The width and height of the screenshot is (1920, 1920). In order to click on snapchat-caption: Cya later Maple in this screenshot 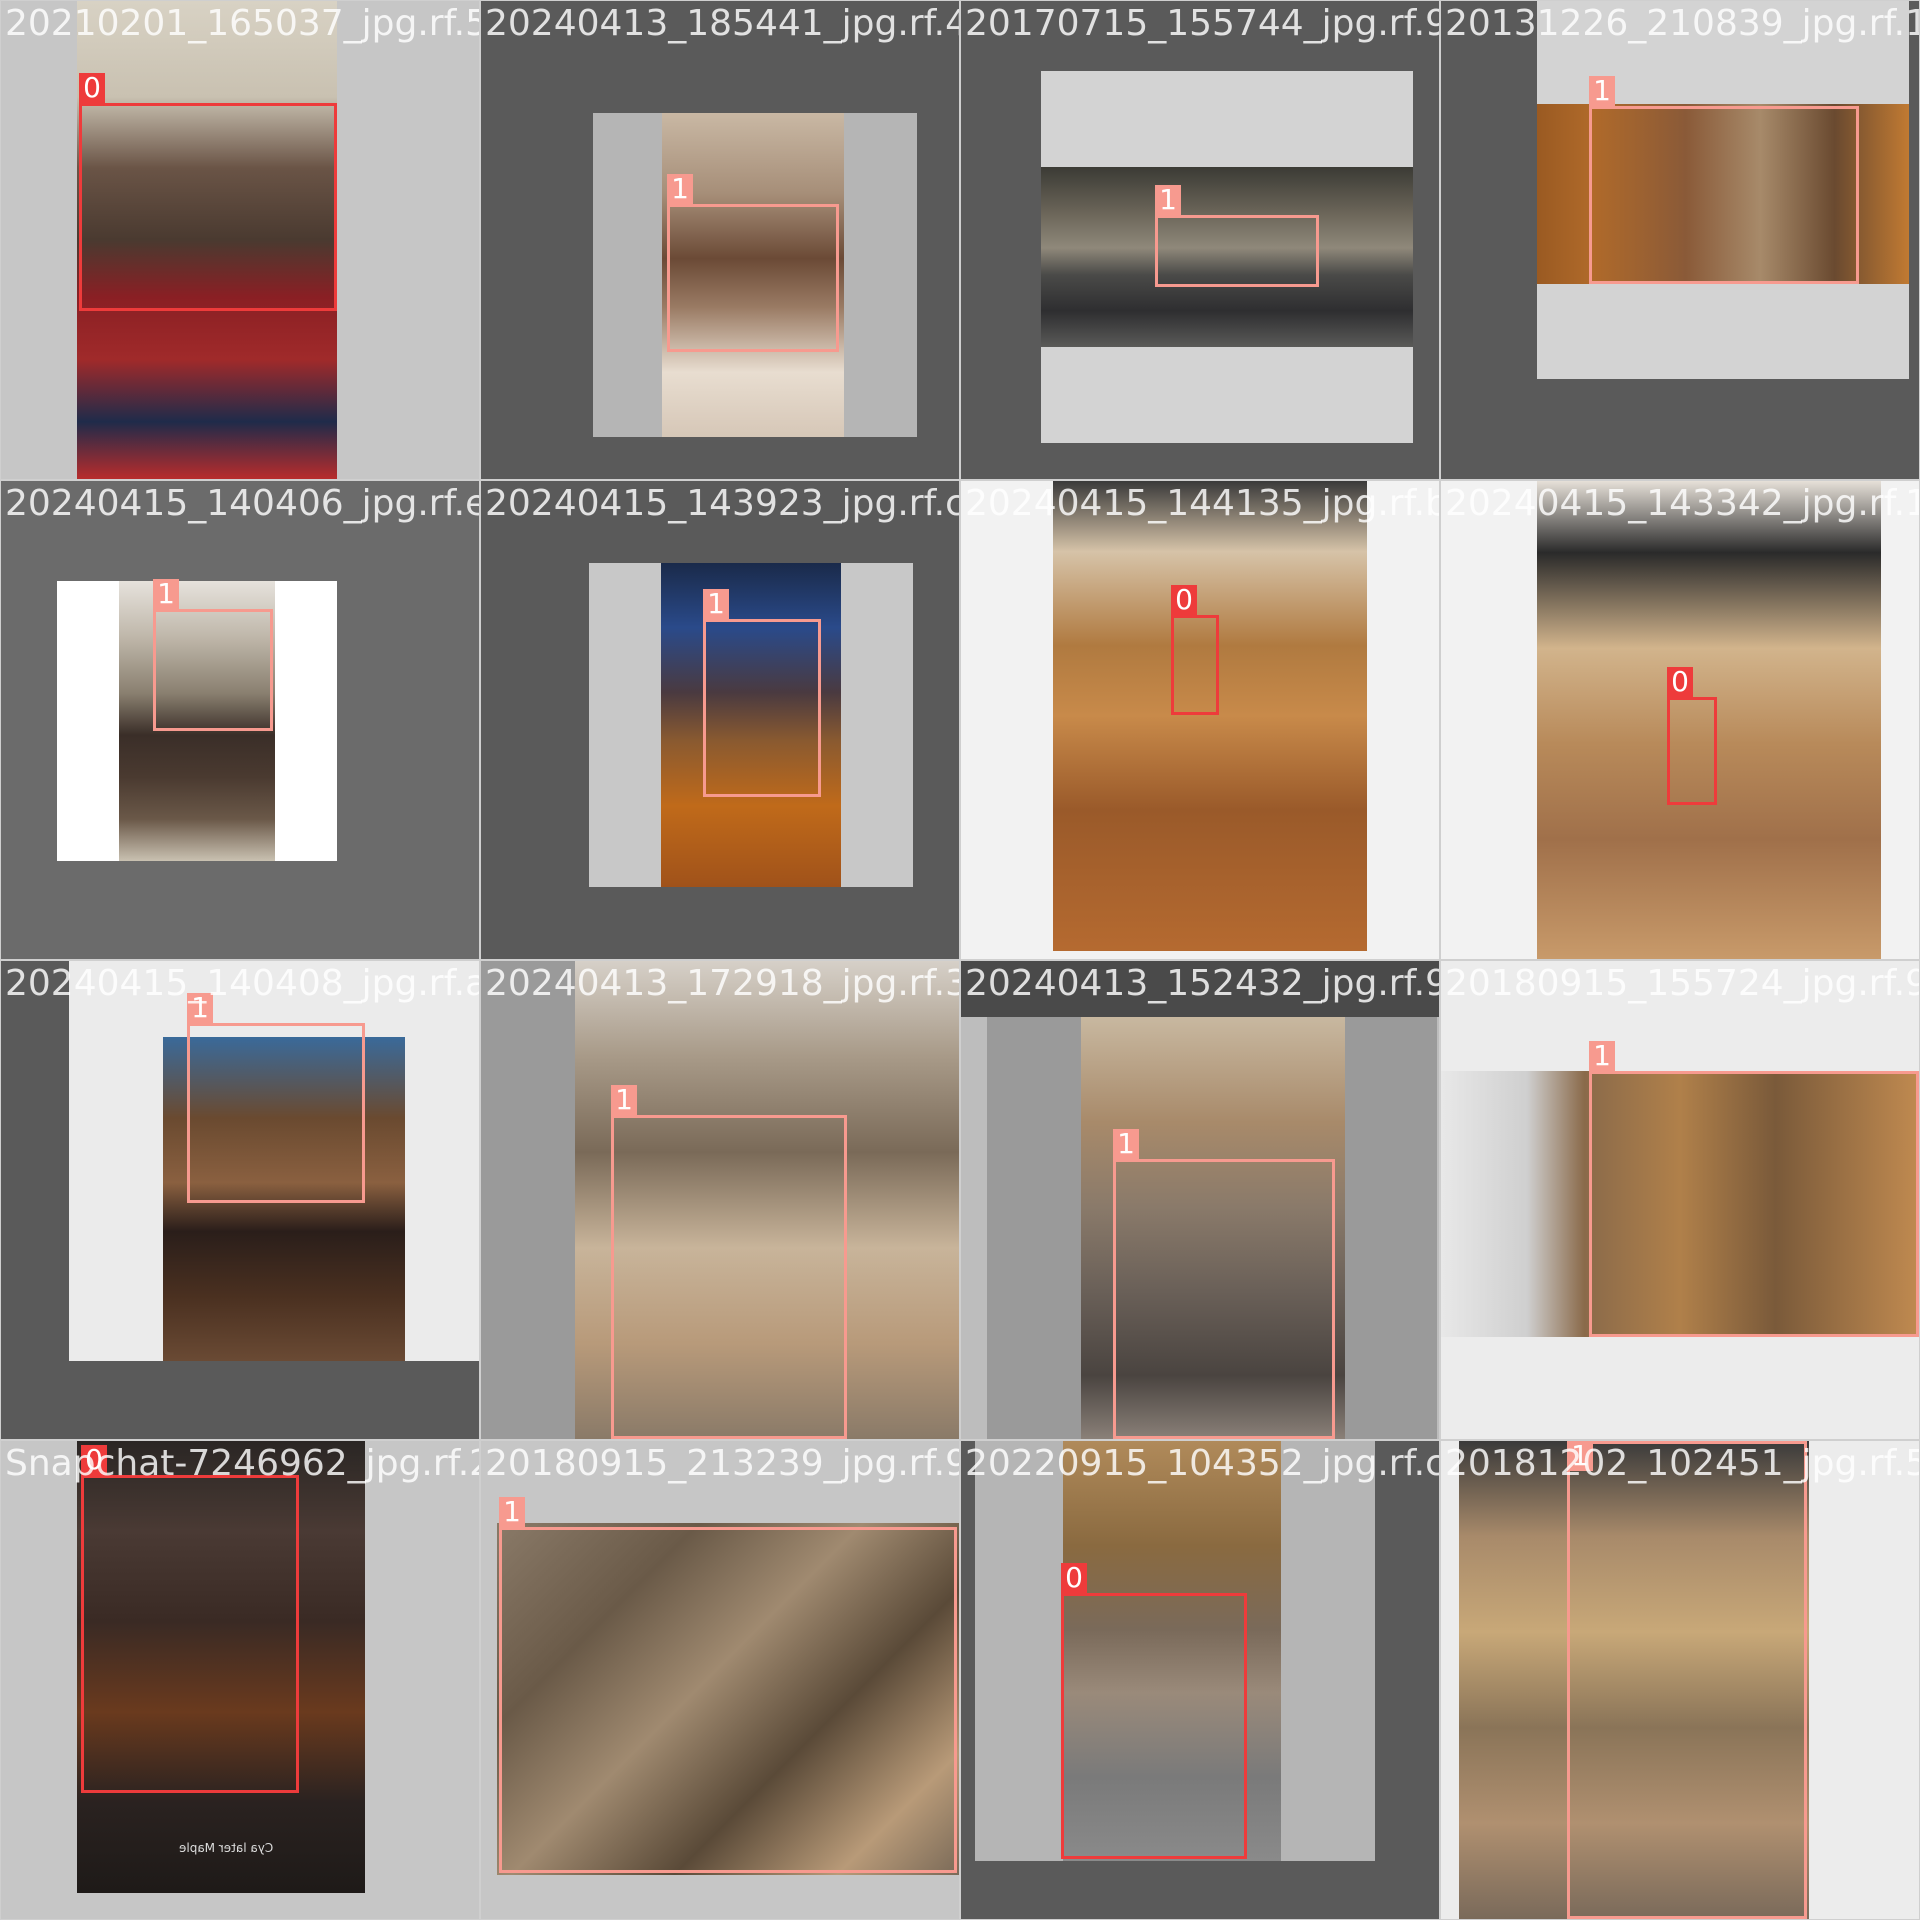, I will do `click(226, 1848)`.